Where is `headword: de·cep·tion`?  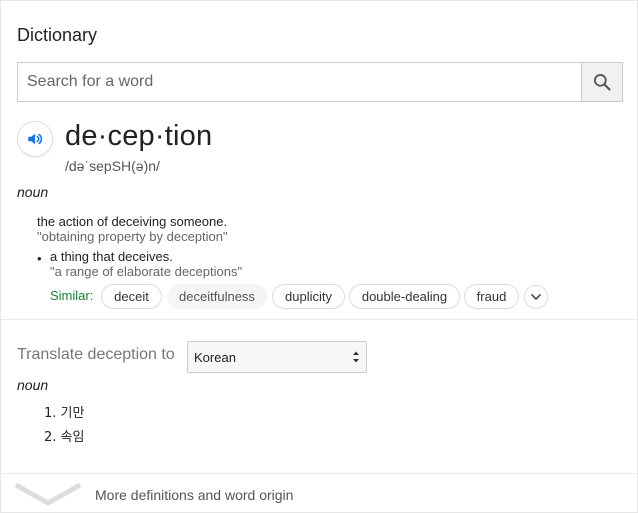 headword: de·cep·tion is located at coordinates (139, 136).